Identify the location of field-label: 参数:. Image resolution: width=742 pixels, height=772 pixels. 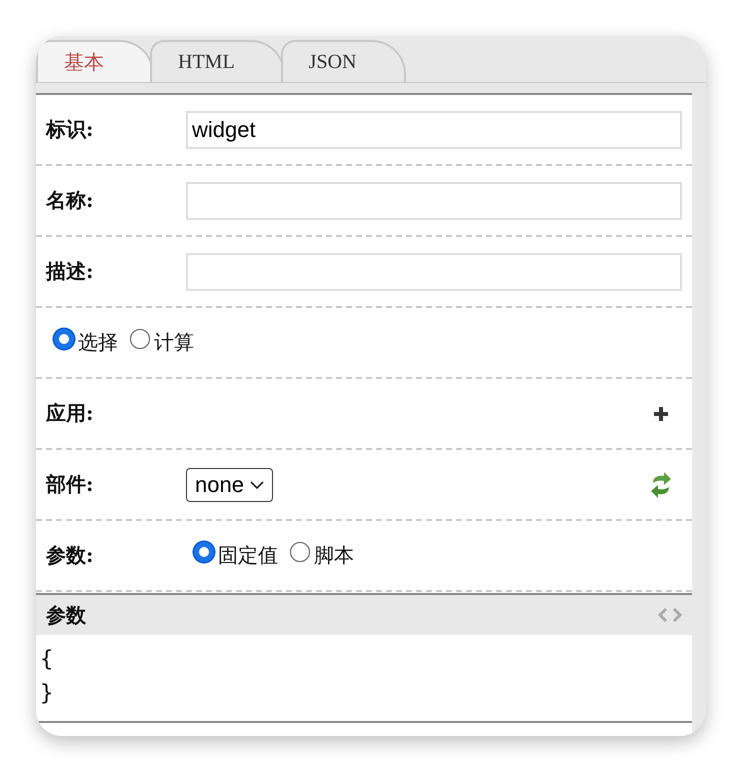
(70, 555).